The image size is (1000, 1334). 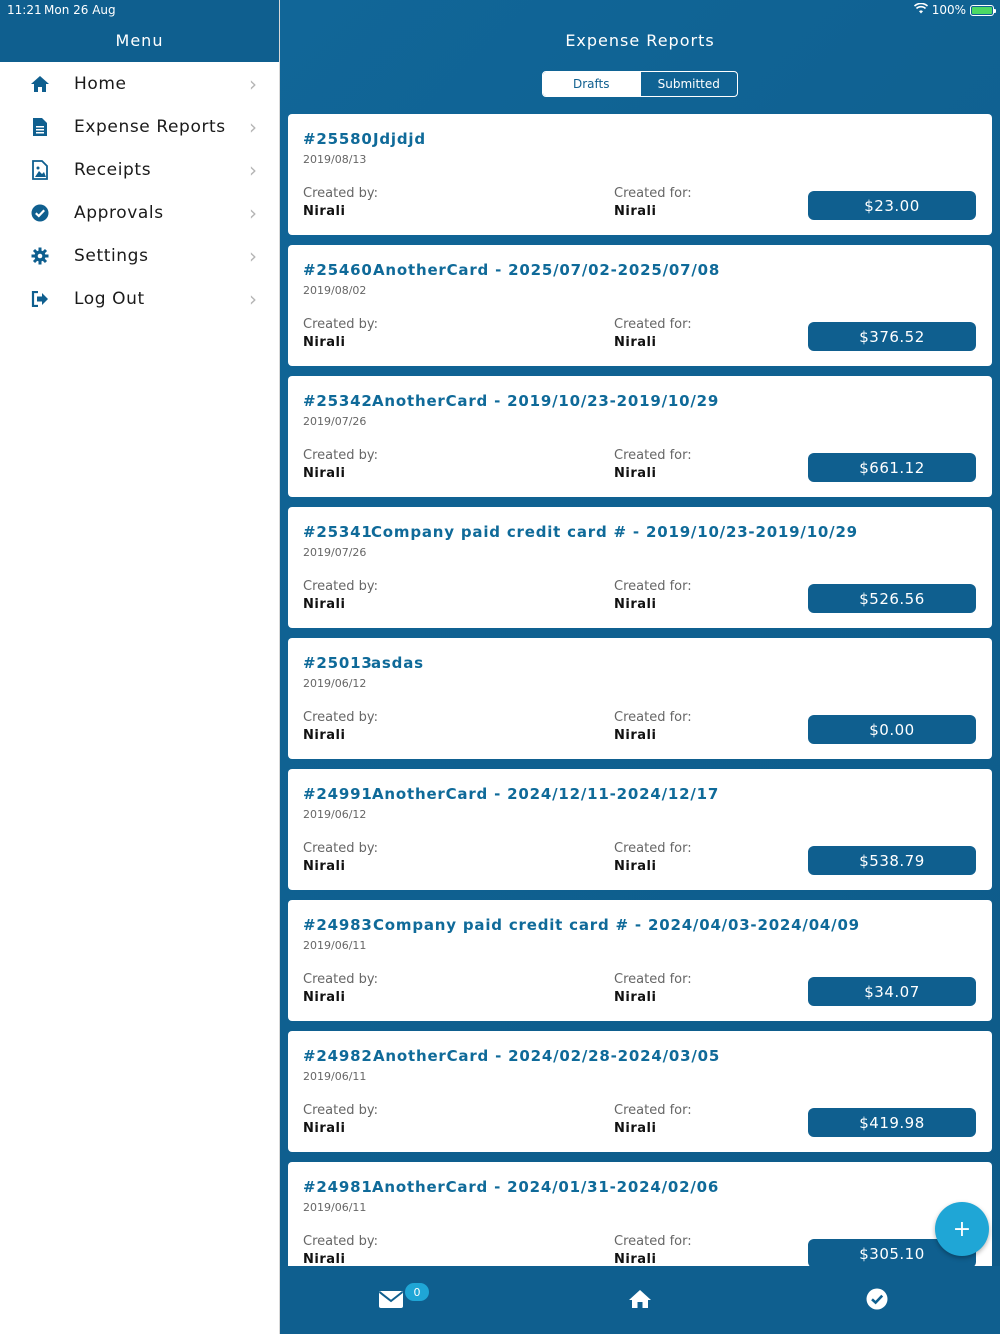 What do you see at coordinates (335, 159) in the screenshot?
I see `report-date: 2019/08/13` at bounding box center [335, 159].